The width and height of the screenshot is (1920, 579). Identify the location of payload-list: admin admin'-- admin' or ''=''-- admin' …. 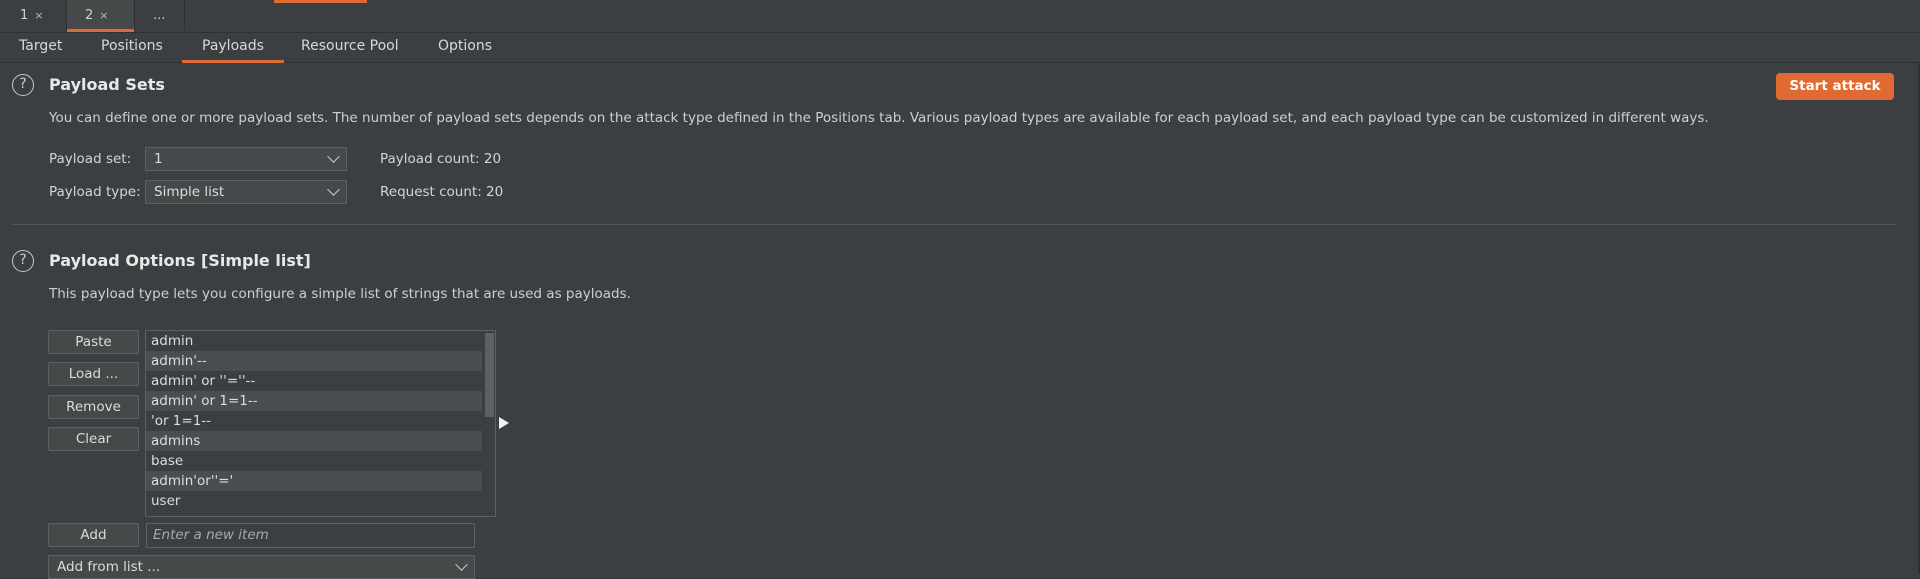
(320, 423).